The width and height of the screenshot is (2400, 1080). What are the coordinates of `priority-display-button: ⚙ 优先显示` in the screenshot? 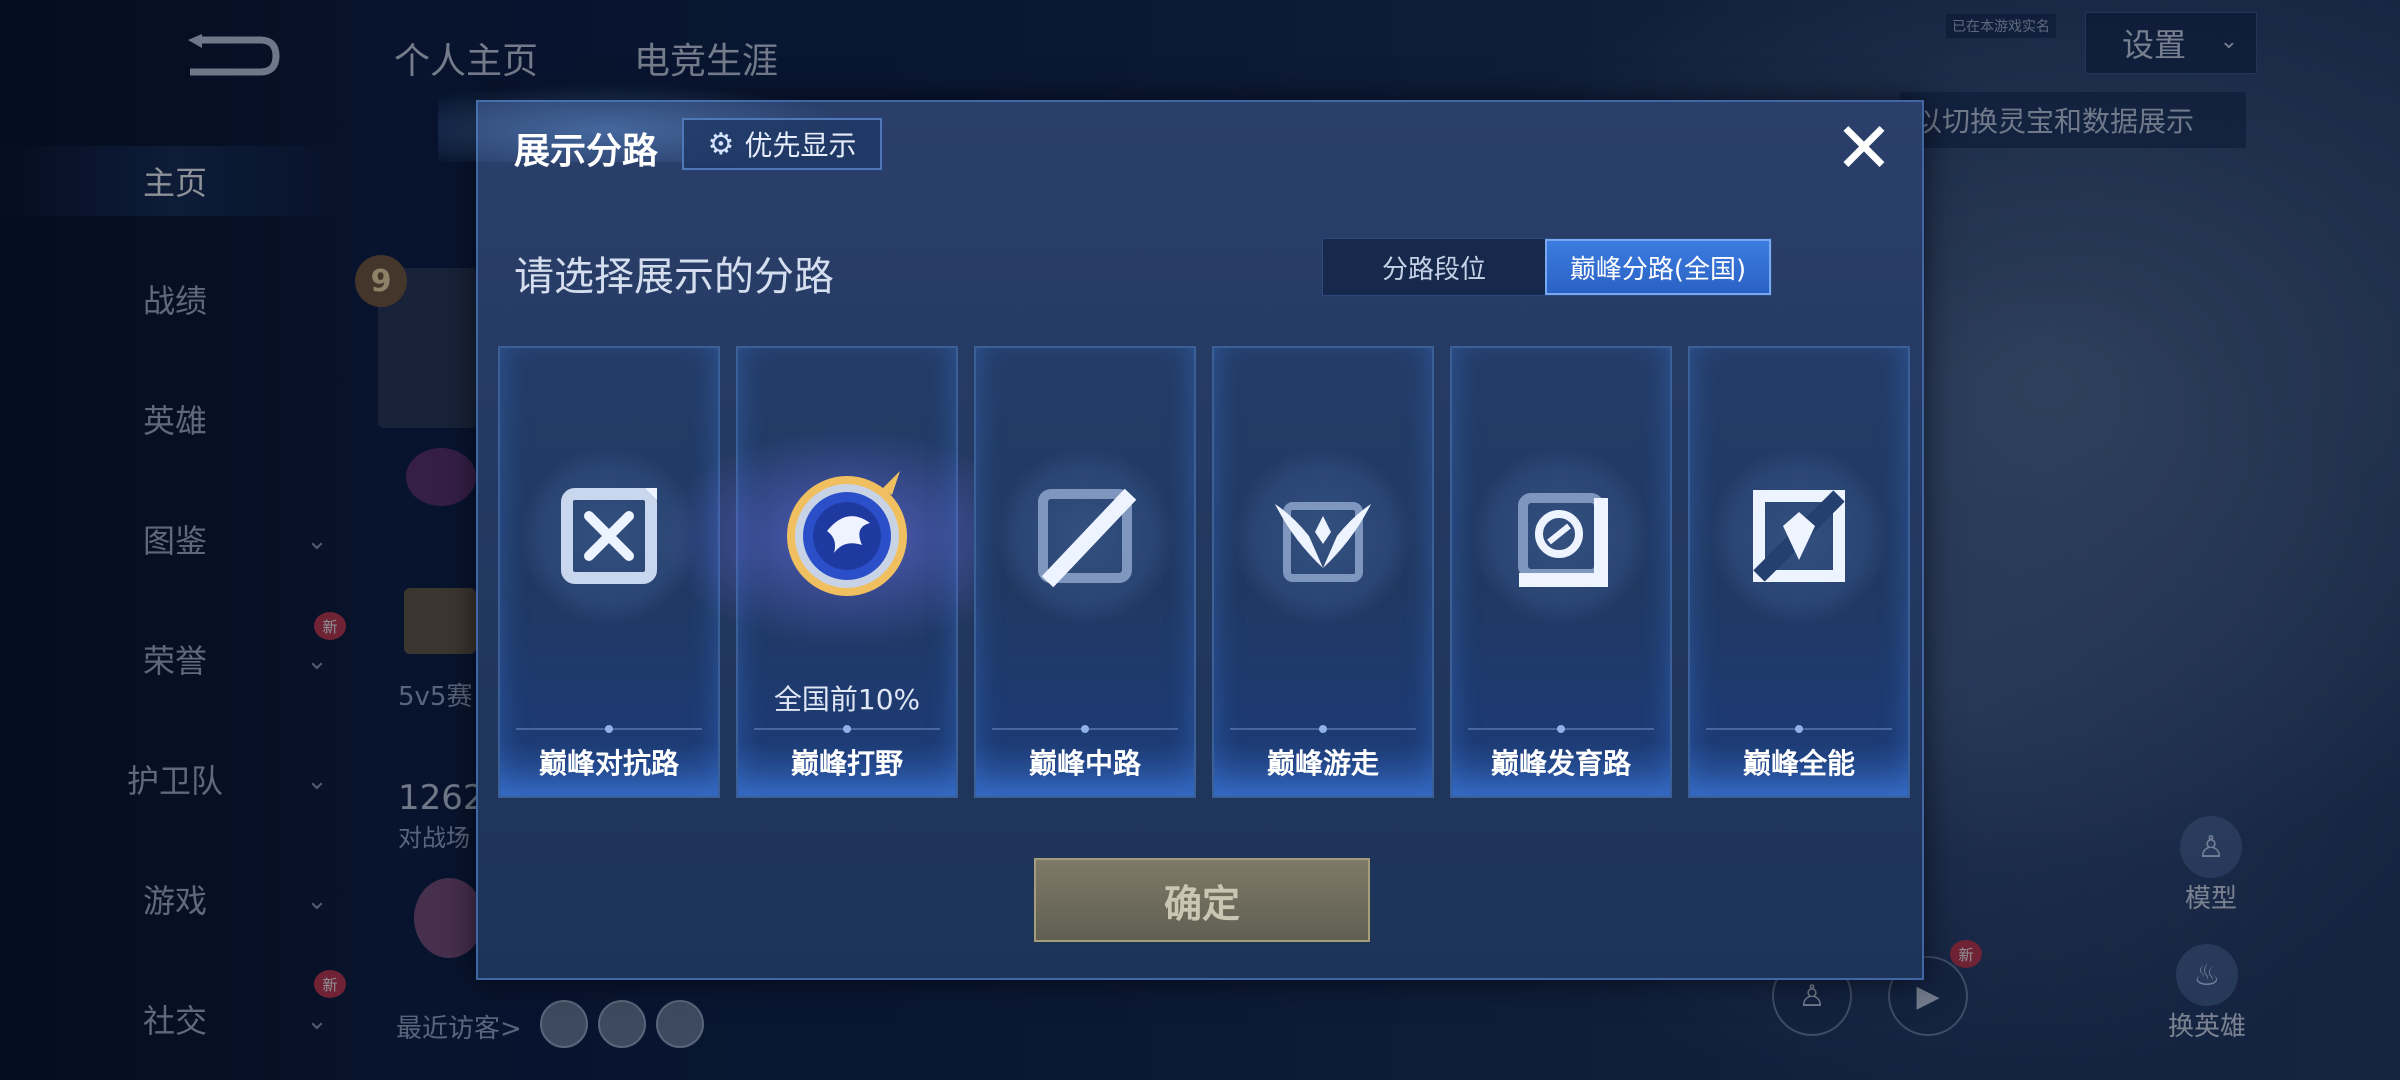 It's located at (782, 144).